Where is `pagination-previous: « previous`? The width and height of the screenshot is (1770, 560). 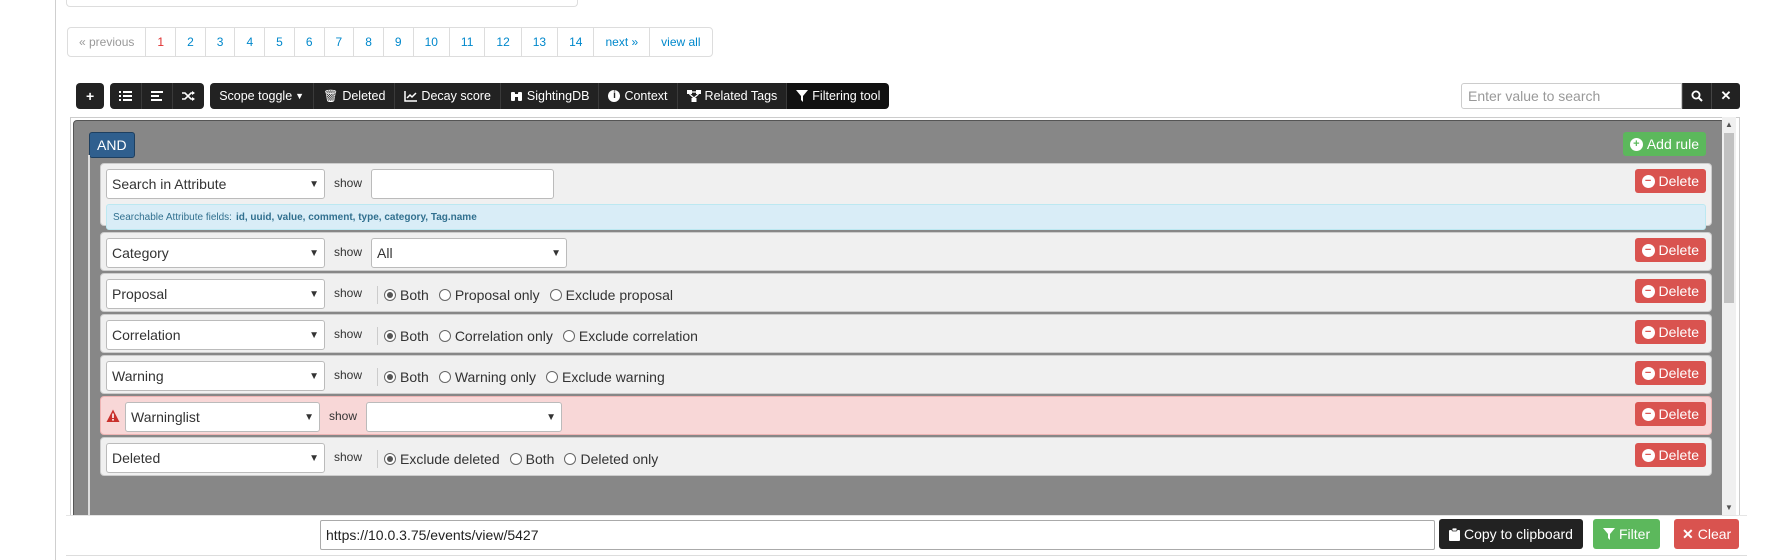
pagination-previous: « previous is located at coordinates (107, 42).